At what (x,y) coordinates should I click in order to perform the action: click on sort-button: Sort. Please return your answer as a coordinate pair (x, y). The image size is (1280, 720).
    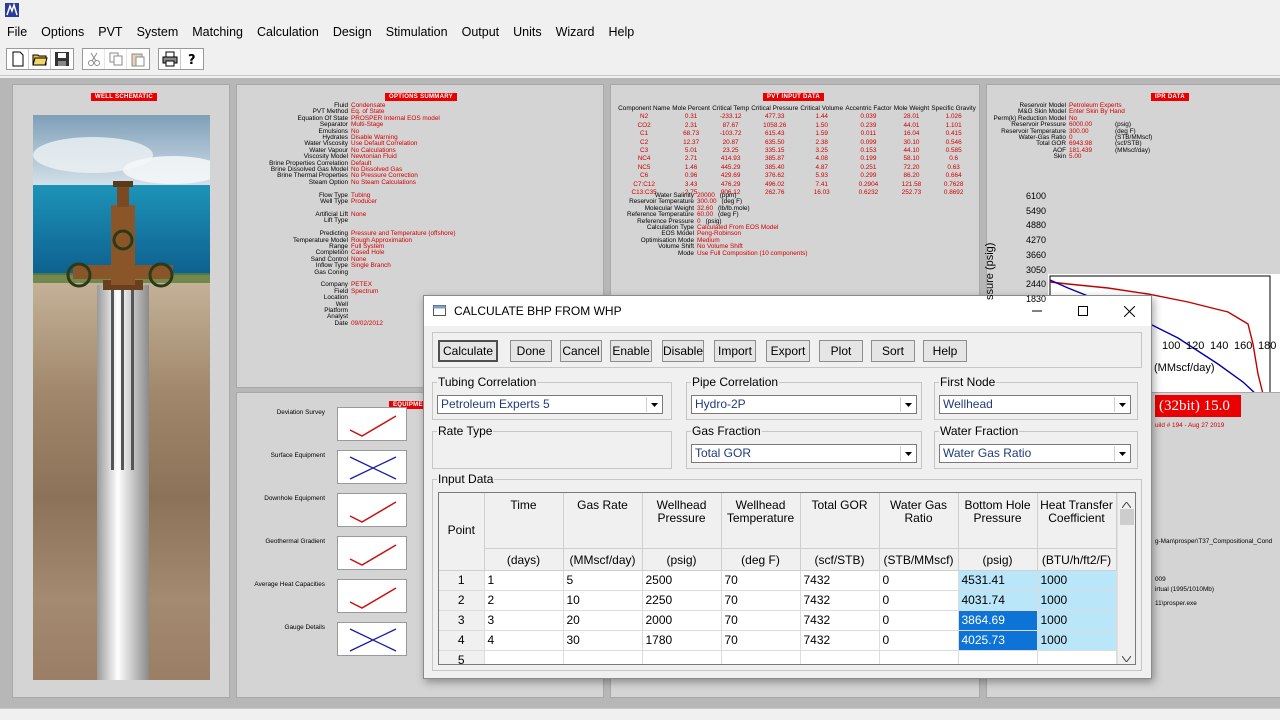
    Looking at the image, I should click on (893, 351).